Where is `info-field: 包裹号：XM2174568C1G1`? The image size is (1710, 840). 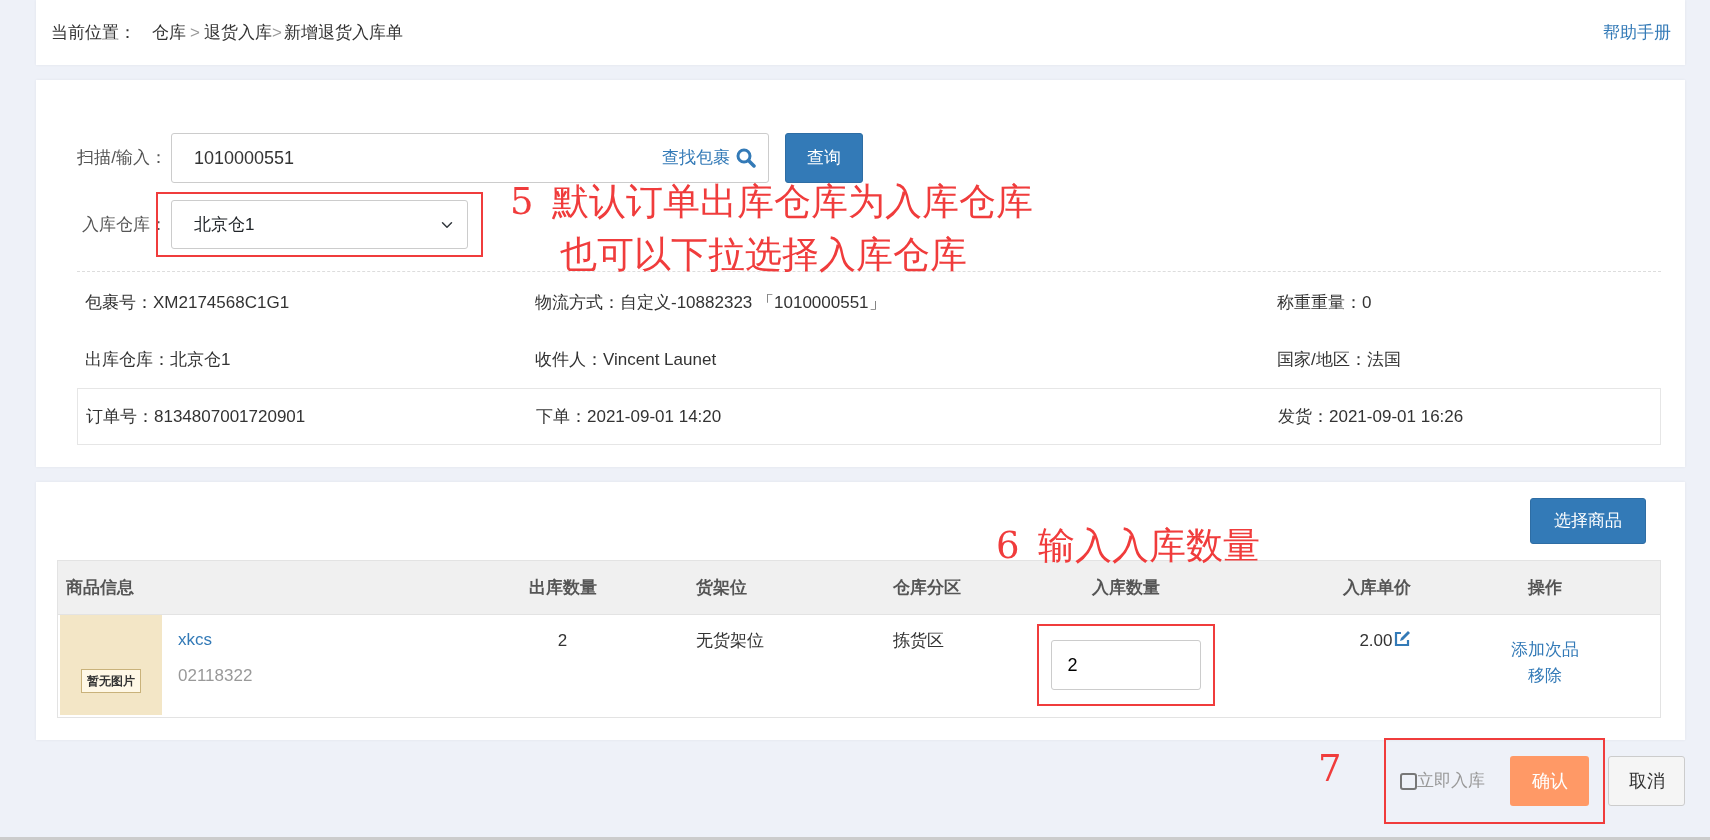
info-field: 包裹号：XM2174568C1G1 is located at coordinates (306, 302).